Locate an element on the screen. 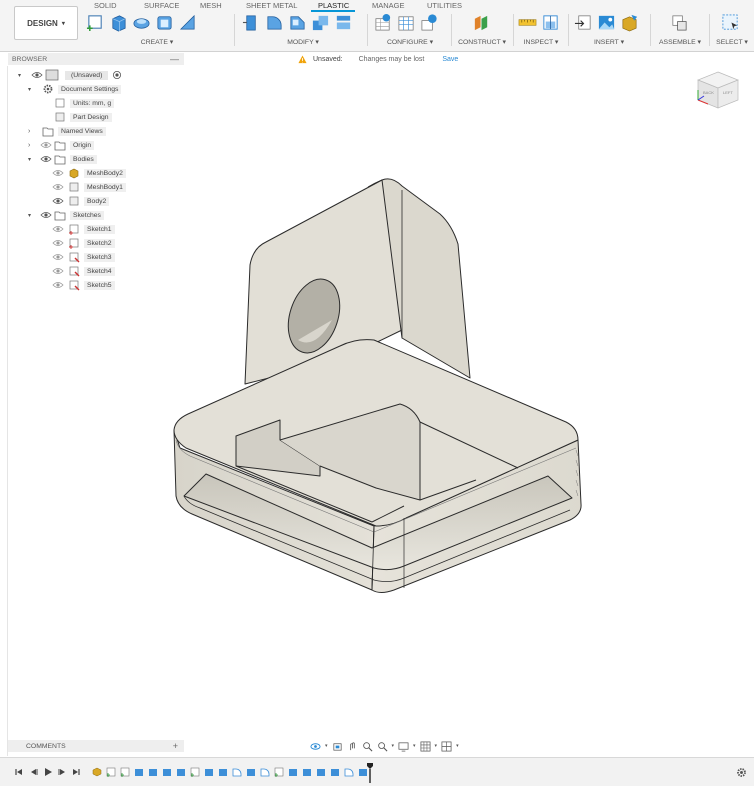 The width and height of the screenshot is (754, 786). measure-icon is located at coordinates (527, 22).